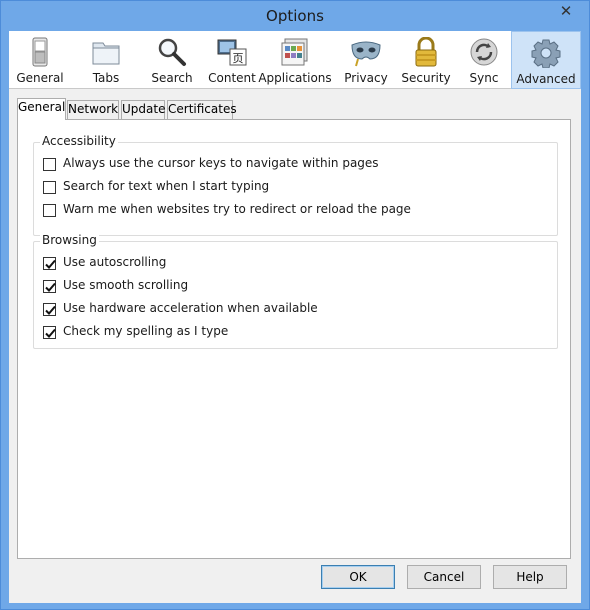 The height and width of the screenshot is (610, 590). Describe the element at coordinates (41, 109) in the screenshot. I see `tab-general: General` at that location.